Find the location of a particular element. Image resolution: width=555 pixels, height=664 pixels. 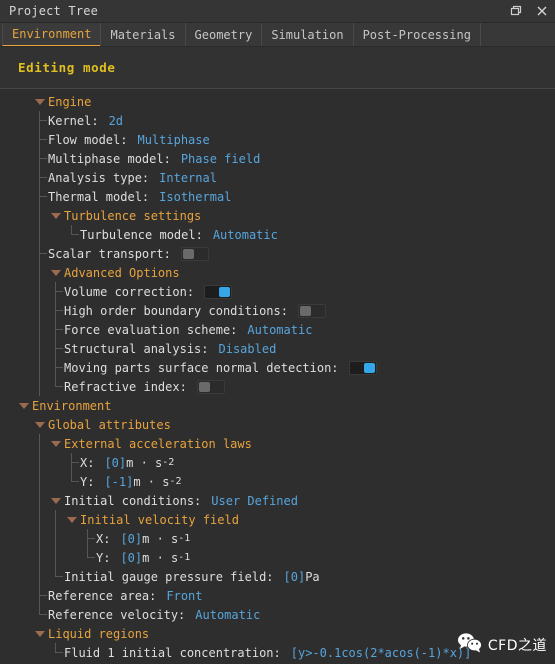

tree-value-vel-x: [0] is located at coordinates (126, 539).